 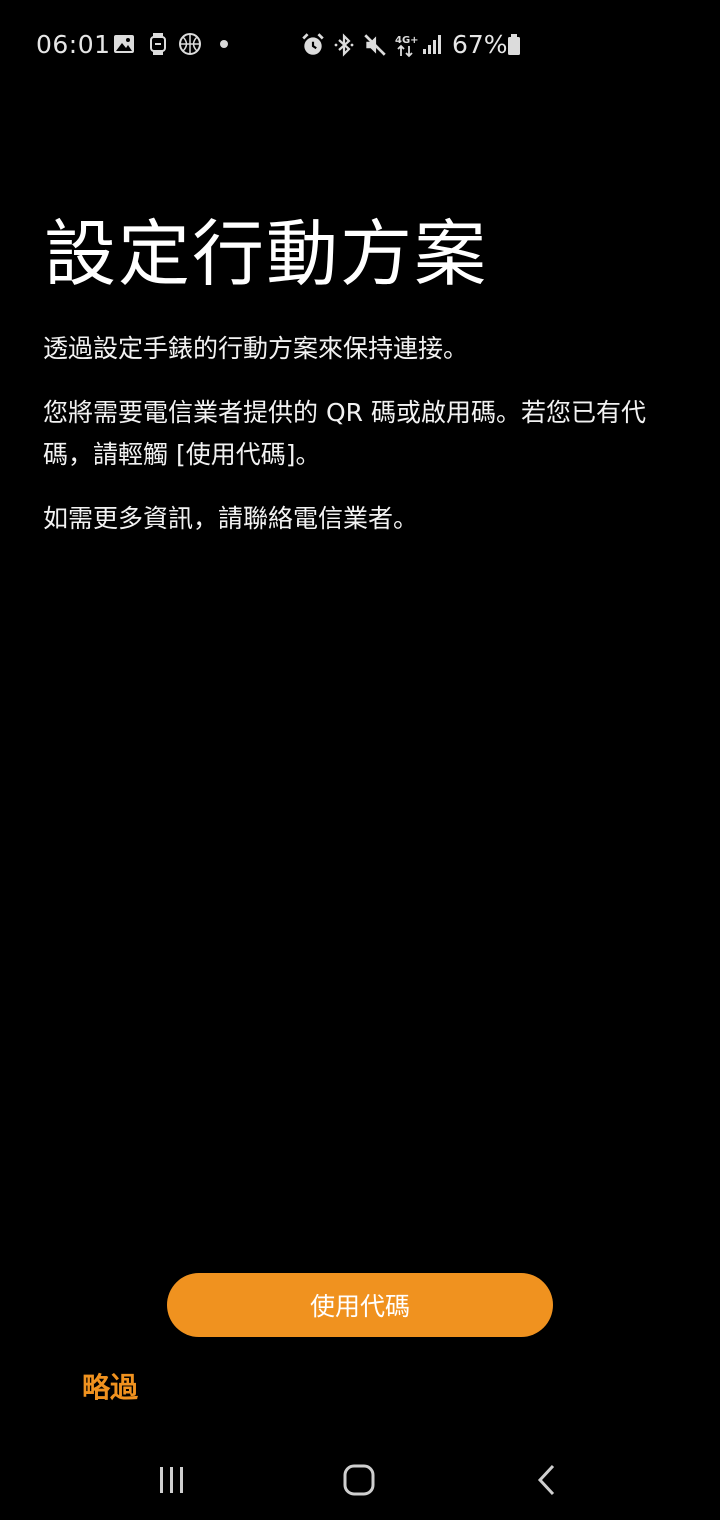 I want to click on recent-apps-icon, so click(x=171, y=1480).